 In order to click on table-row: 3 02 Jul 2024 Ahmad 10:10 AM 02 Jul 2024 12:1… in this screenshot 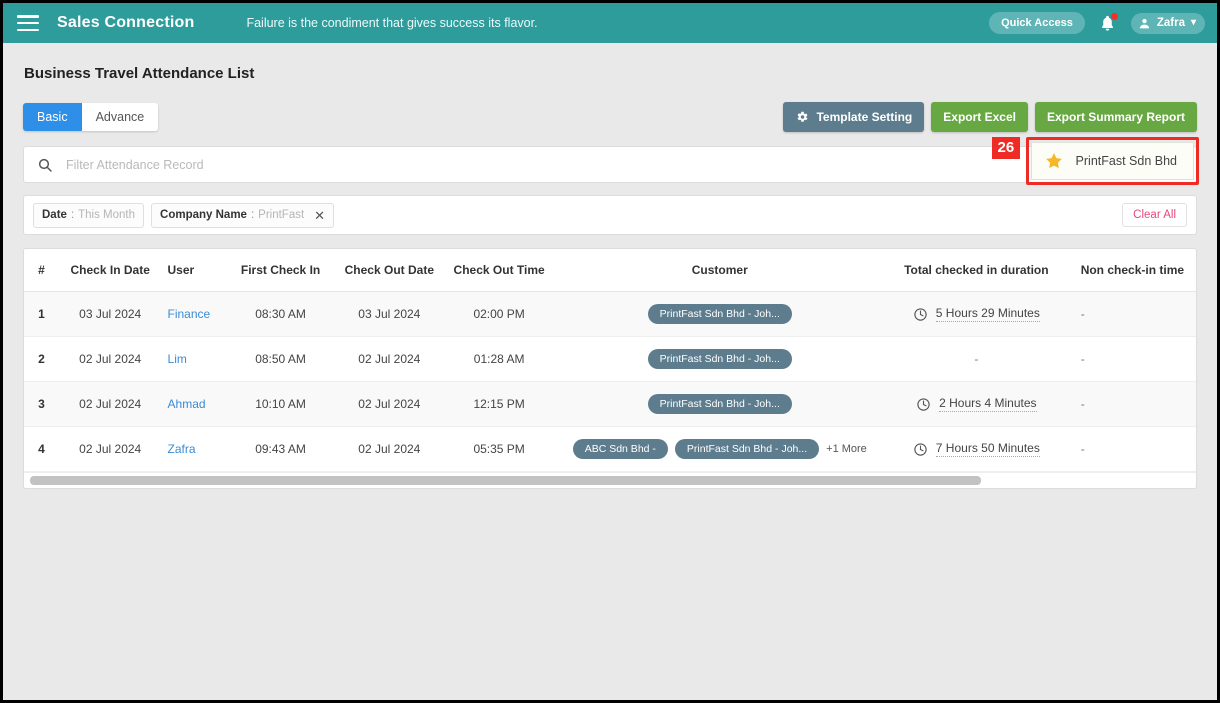, I will do `click(610, 404)`.